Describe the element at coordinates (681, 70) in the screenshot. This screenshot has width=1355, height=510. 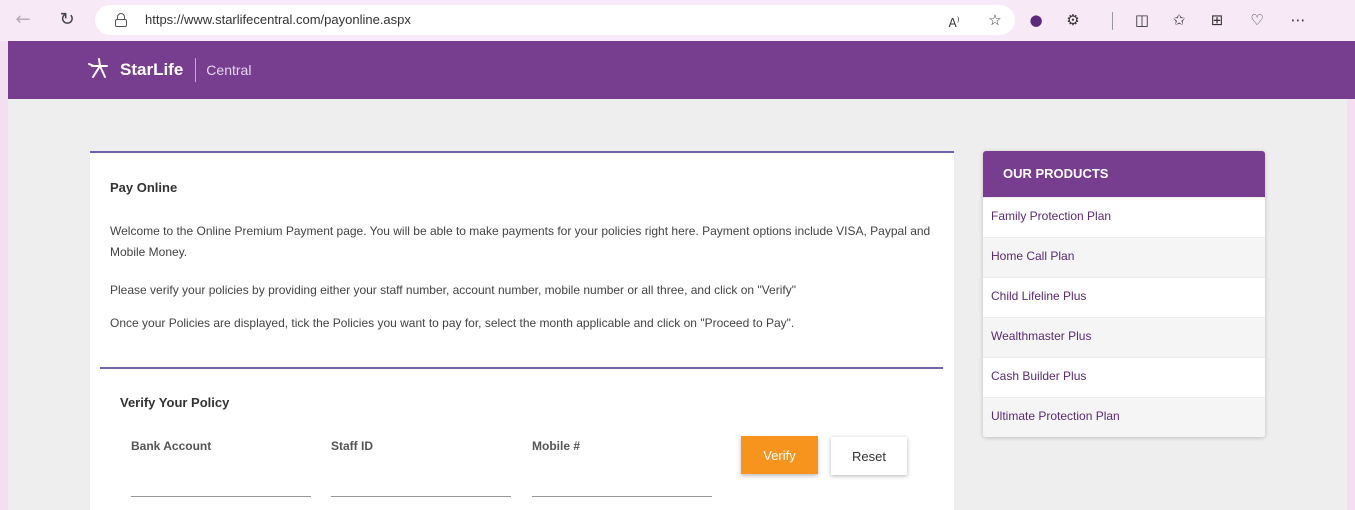
I see `site-header: StarLife Central` at that location.